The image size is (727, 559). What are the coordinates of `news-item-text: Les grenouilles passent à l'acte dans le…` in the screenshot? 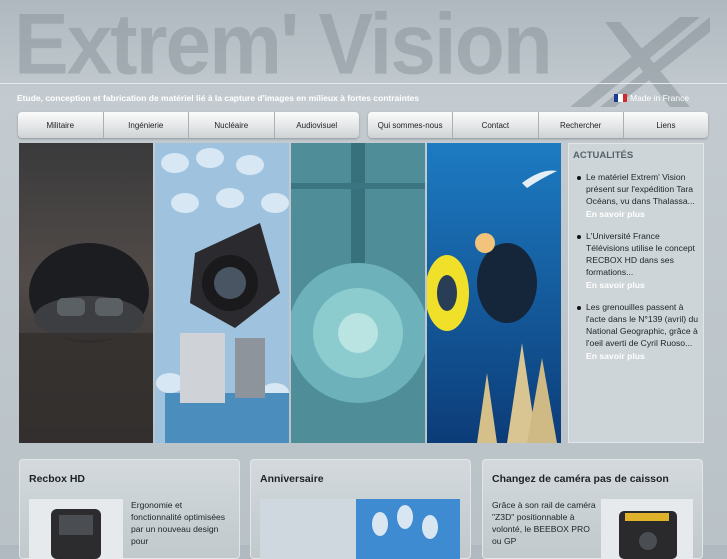 It's located at (642, 325).